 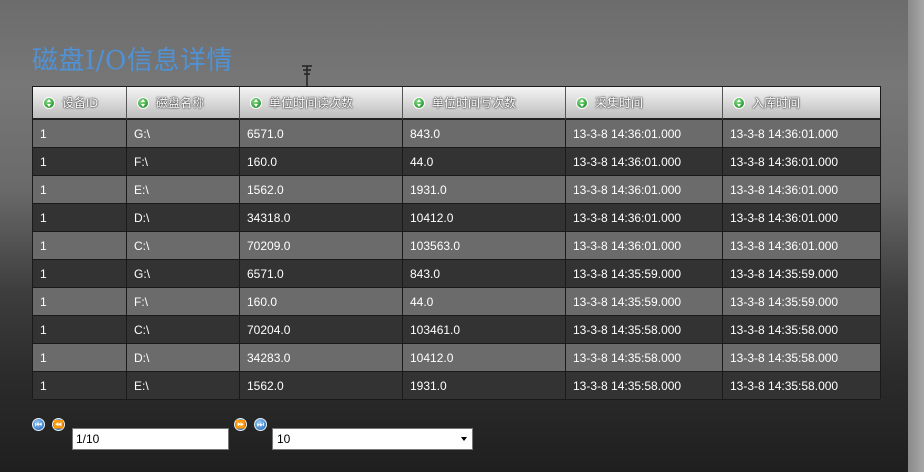 I want to click on last-page-icon: ⏭, so click(x=260, y=424).